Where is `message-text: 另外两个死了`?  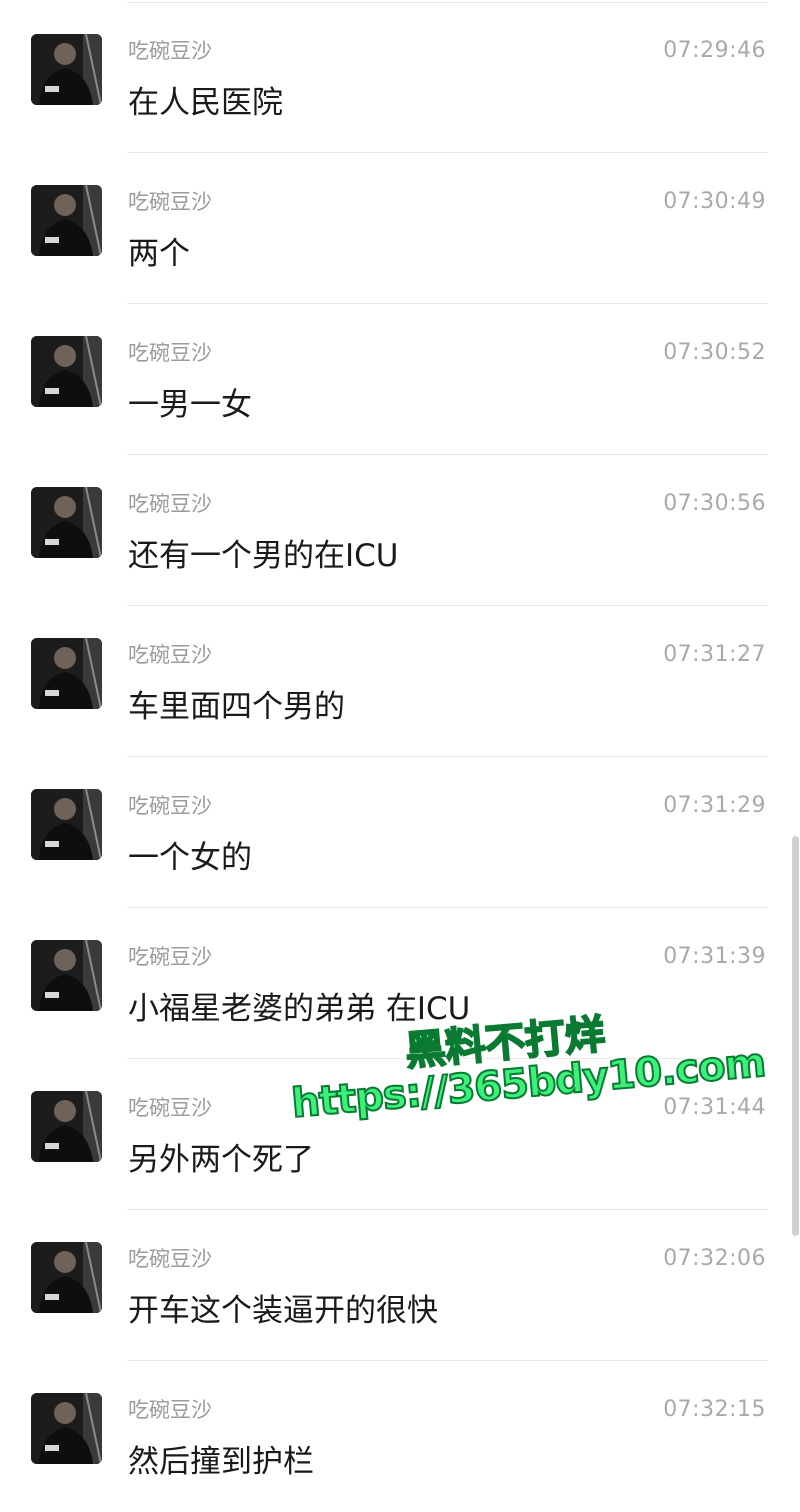
message-text: 另外两个死了 is located at coordinates (221, 1160).